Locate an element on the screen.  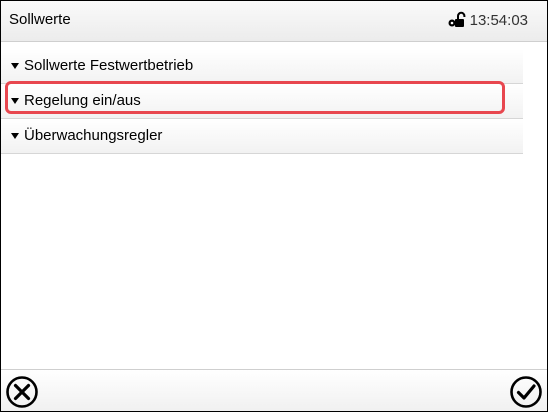
unlock-icon is located at coordinates (457, 20).